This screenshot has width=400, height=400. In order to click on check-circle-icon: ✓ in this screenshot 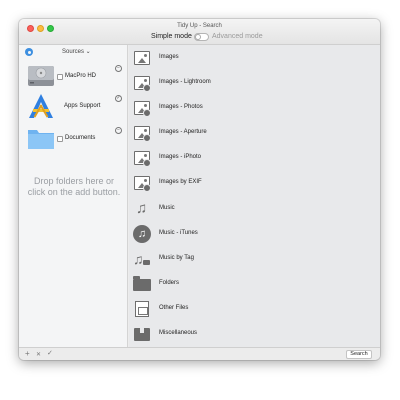, I will do `click(118, 98)`.